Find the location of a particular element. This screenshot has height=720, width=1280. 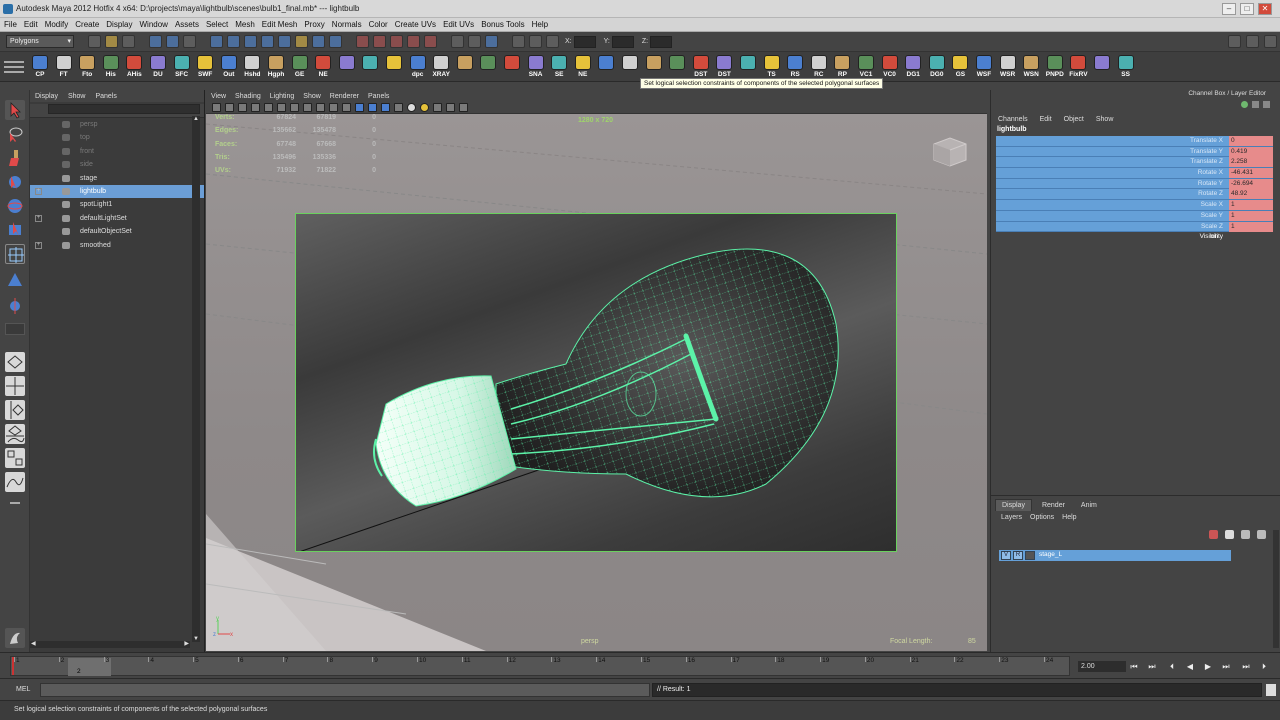

channel-box-icon-a is located at coordinates (1244, 104).